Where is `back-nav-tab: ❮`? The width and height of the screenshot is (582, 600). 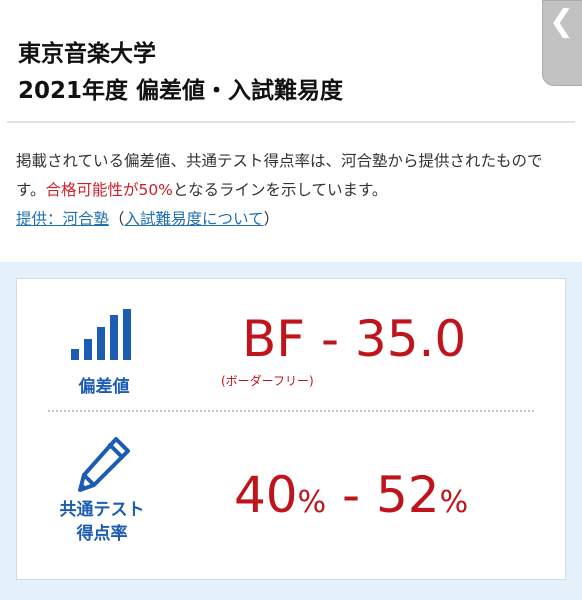
back-nav-tab: ❮ is located at coordinates (562, 43).